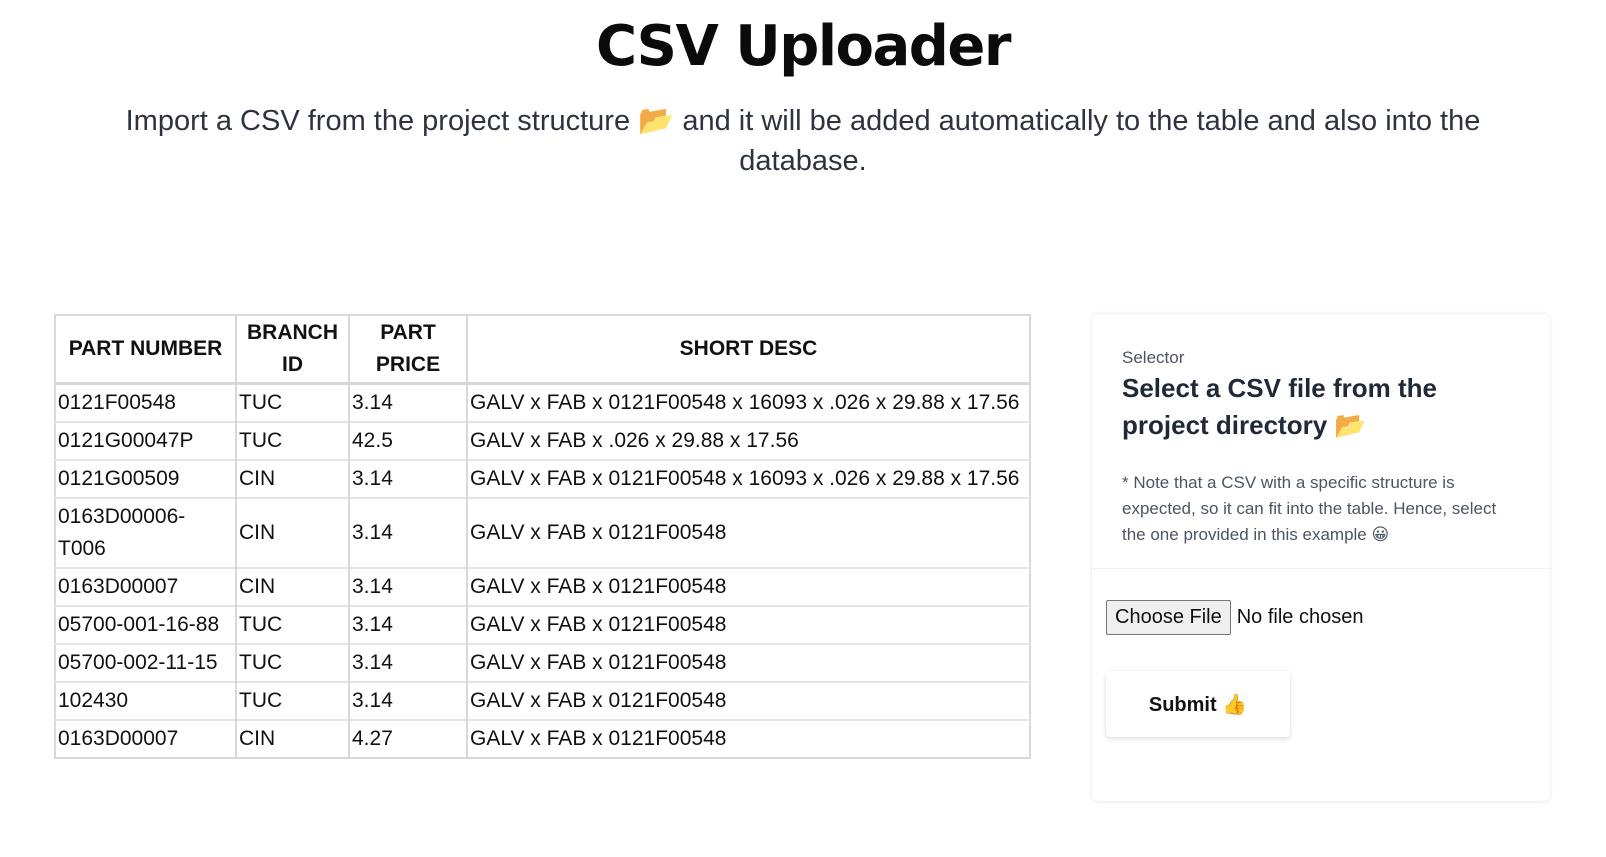 This screenshot has height=857, width=1606. What do you see at coordinates (408, 350) in the screenshot?
I see `column-header-part-price: PART PRICE` at bounding box center [408, 350].